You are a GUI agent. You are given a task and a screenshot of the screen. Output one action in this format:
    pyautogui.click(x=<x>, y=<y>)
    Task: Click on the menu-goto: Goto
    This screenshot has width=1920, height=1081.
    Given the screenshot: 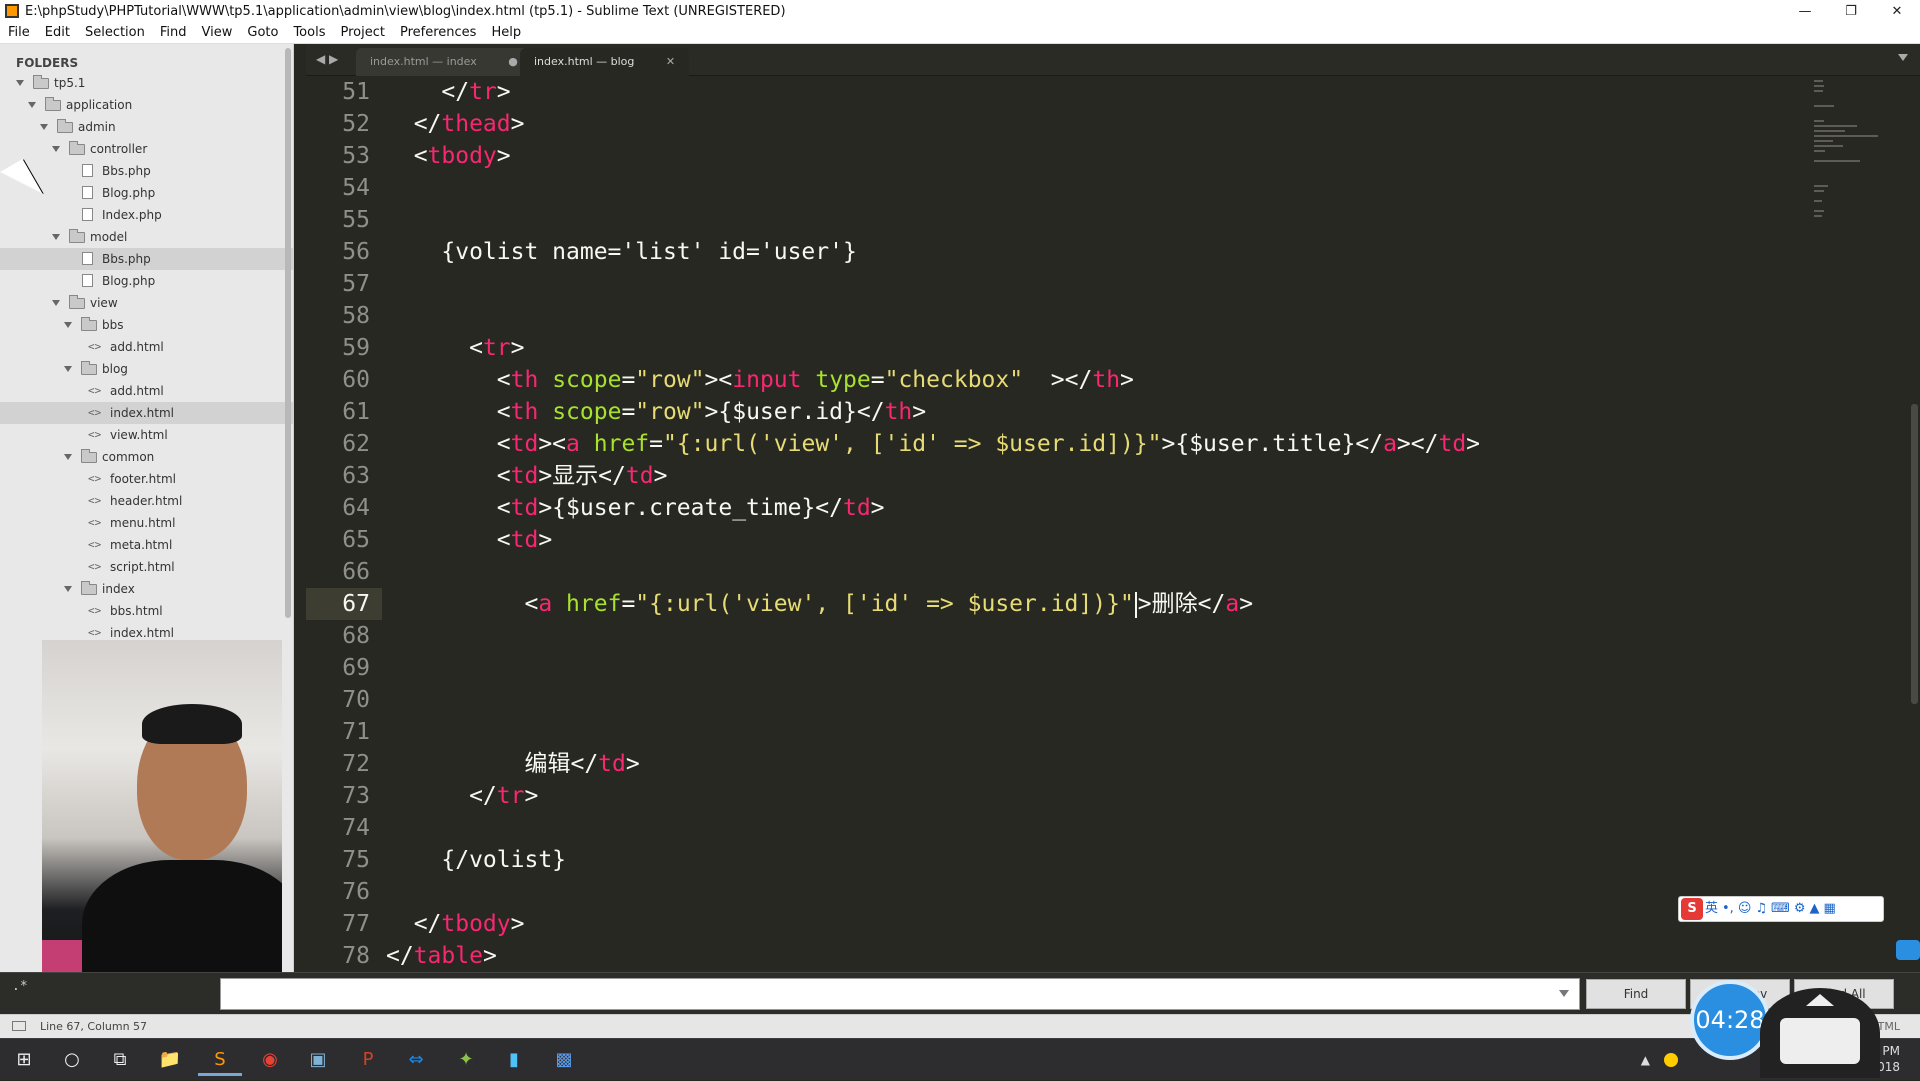 What is the action you would take?
    pyautogui.click(x=262, y=32)
    